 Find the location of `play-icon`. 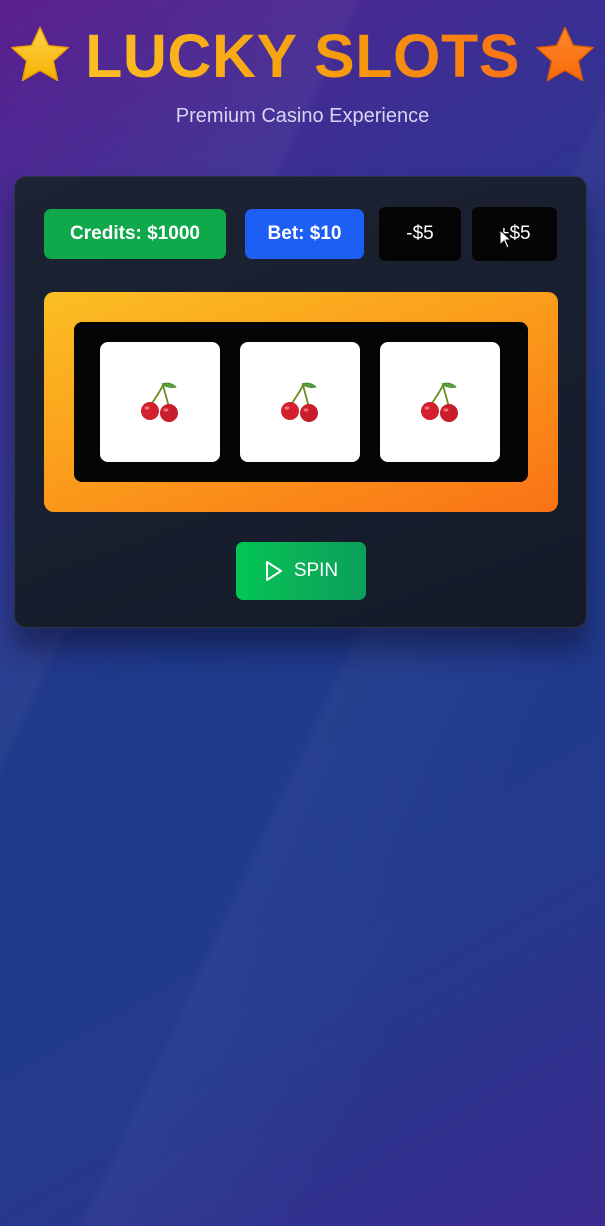

play-icon is located at coordinates (273, 571).